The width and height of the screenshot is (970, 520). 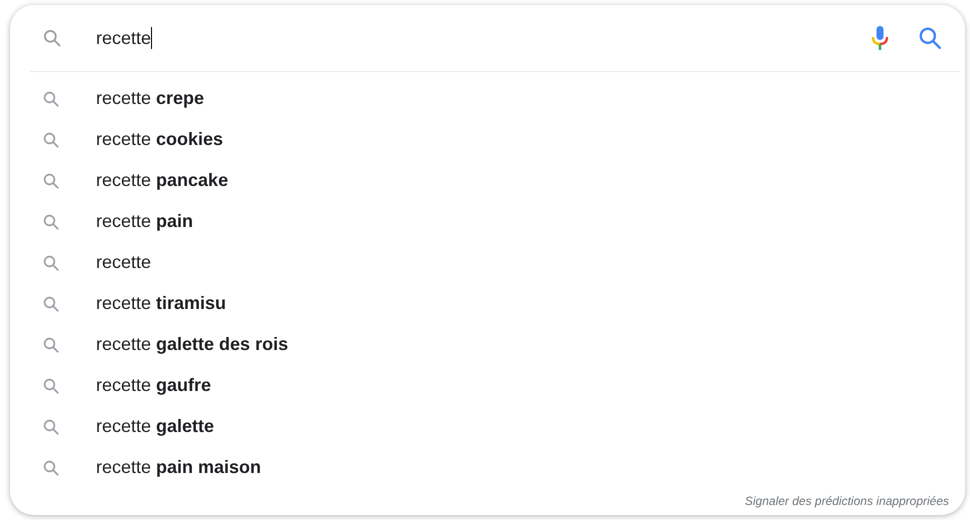 What do you see at coordinates (487, 180) in the screenshot?
I see `suggestion-item: recette pancake` at bounding box center [487, 180].